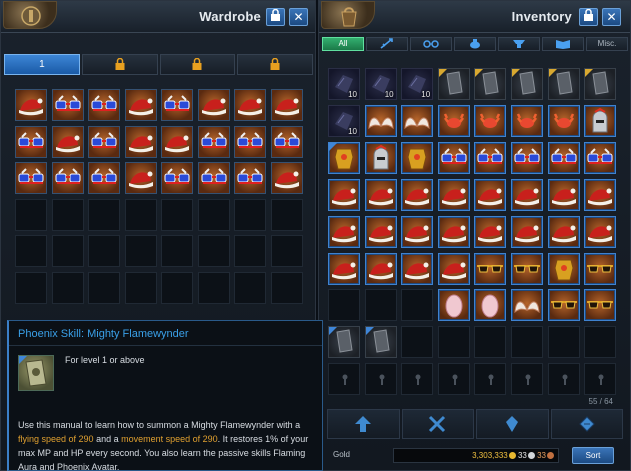 The image size is (631, 471). Describe the element at coordinates (42, 64) in the screenshot. I see `wardrobe-tab-1: 1` at that location.